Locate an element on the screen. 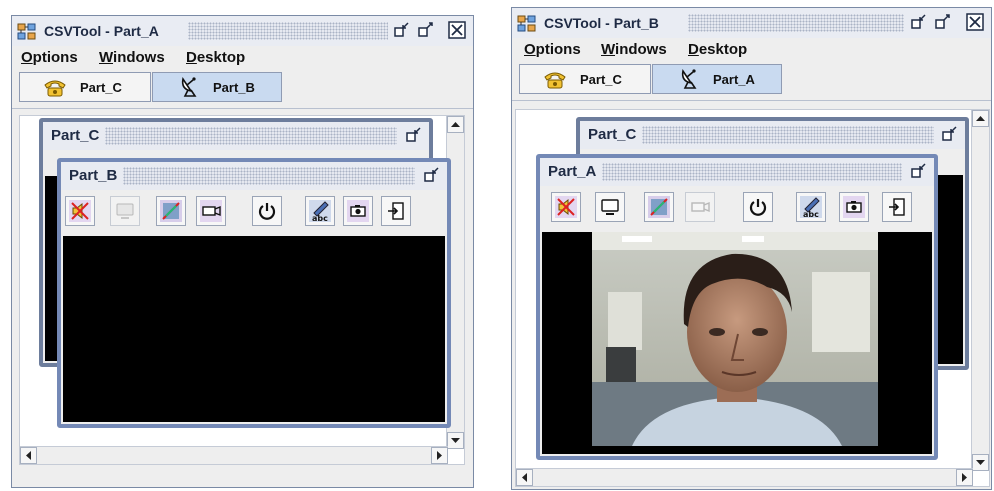 This screenshot has width=994, height=491. title-bar: CSVTool - Part_A is located at coordinates (242, 31).